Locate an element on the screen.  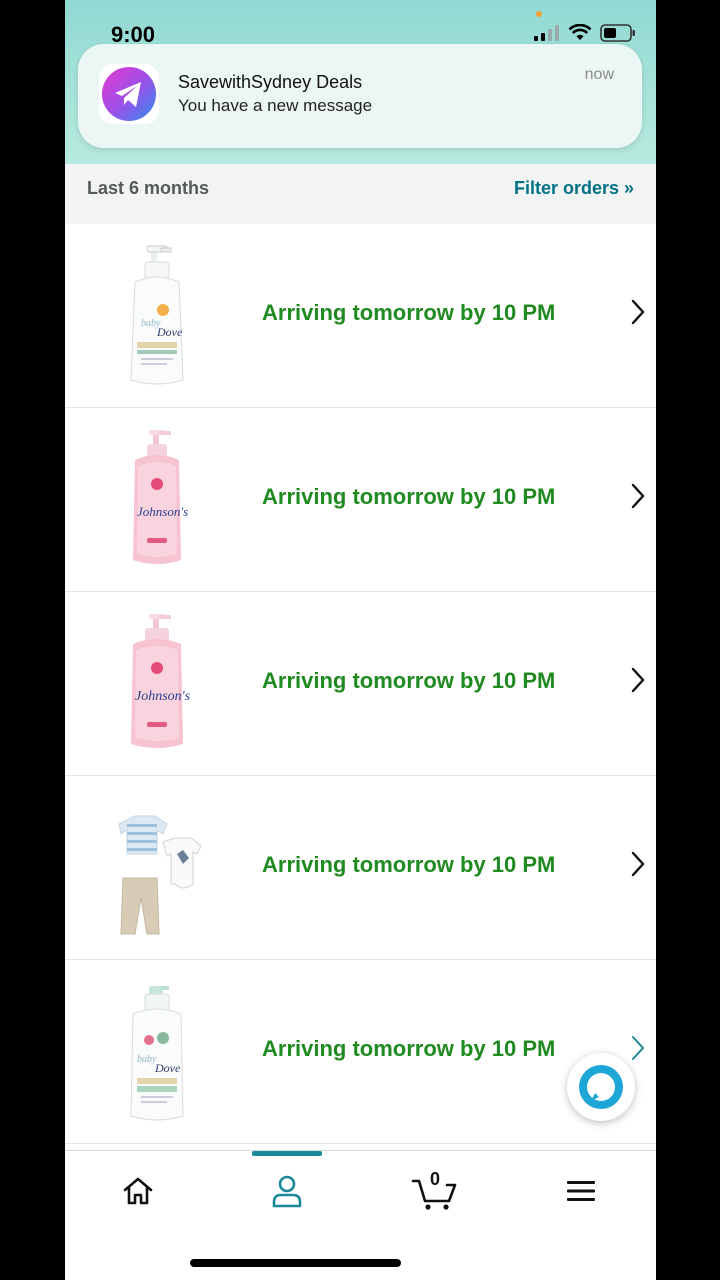
notification-message: You have a new message is located at coordinates (275, 105).